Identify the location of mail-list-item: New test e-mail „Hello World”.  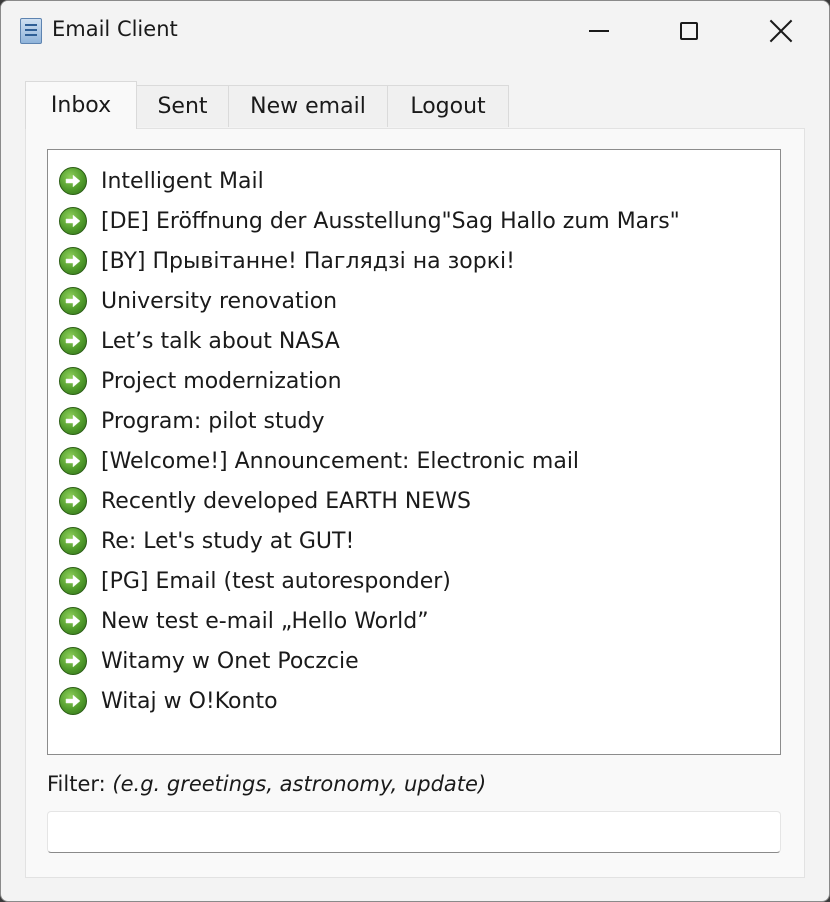
(414, 618).